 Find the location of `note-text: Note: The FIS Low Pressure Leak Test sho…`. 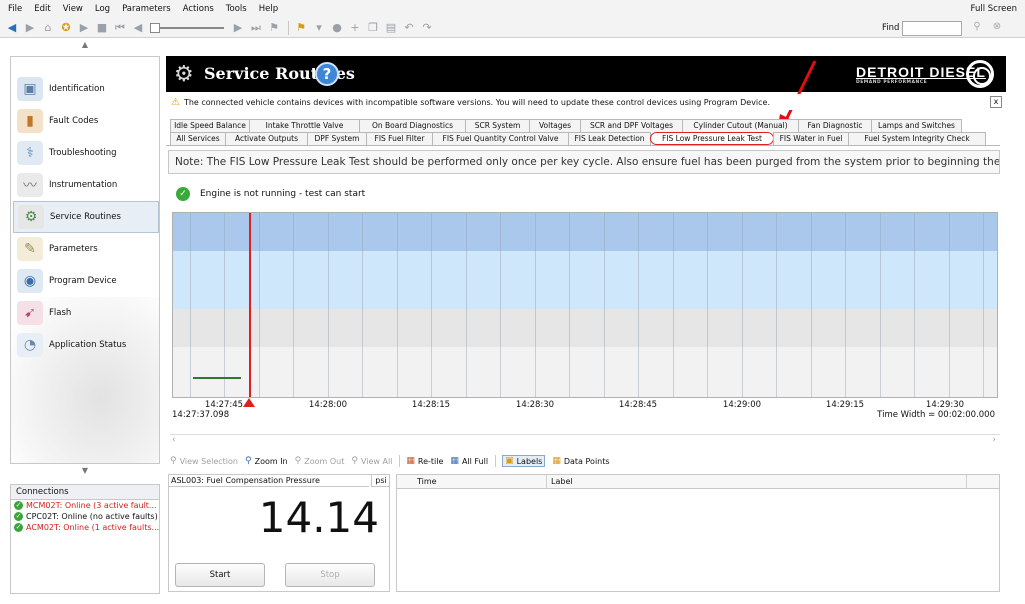

note-text: Note: The FIS Low Pressure Leak Test sho… is located at coordinates (584, 162).